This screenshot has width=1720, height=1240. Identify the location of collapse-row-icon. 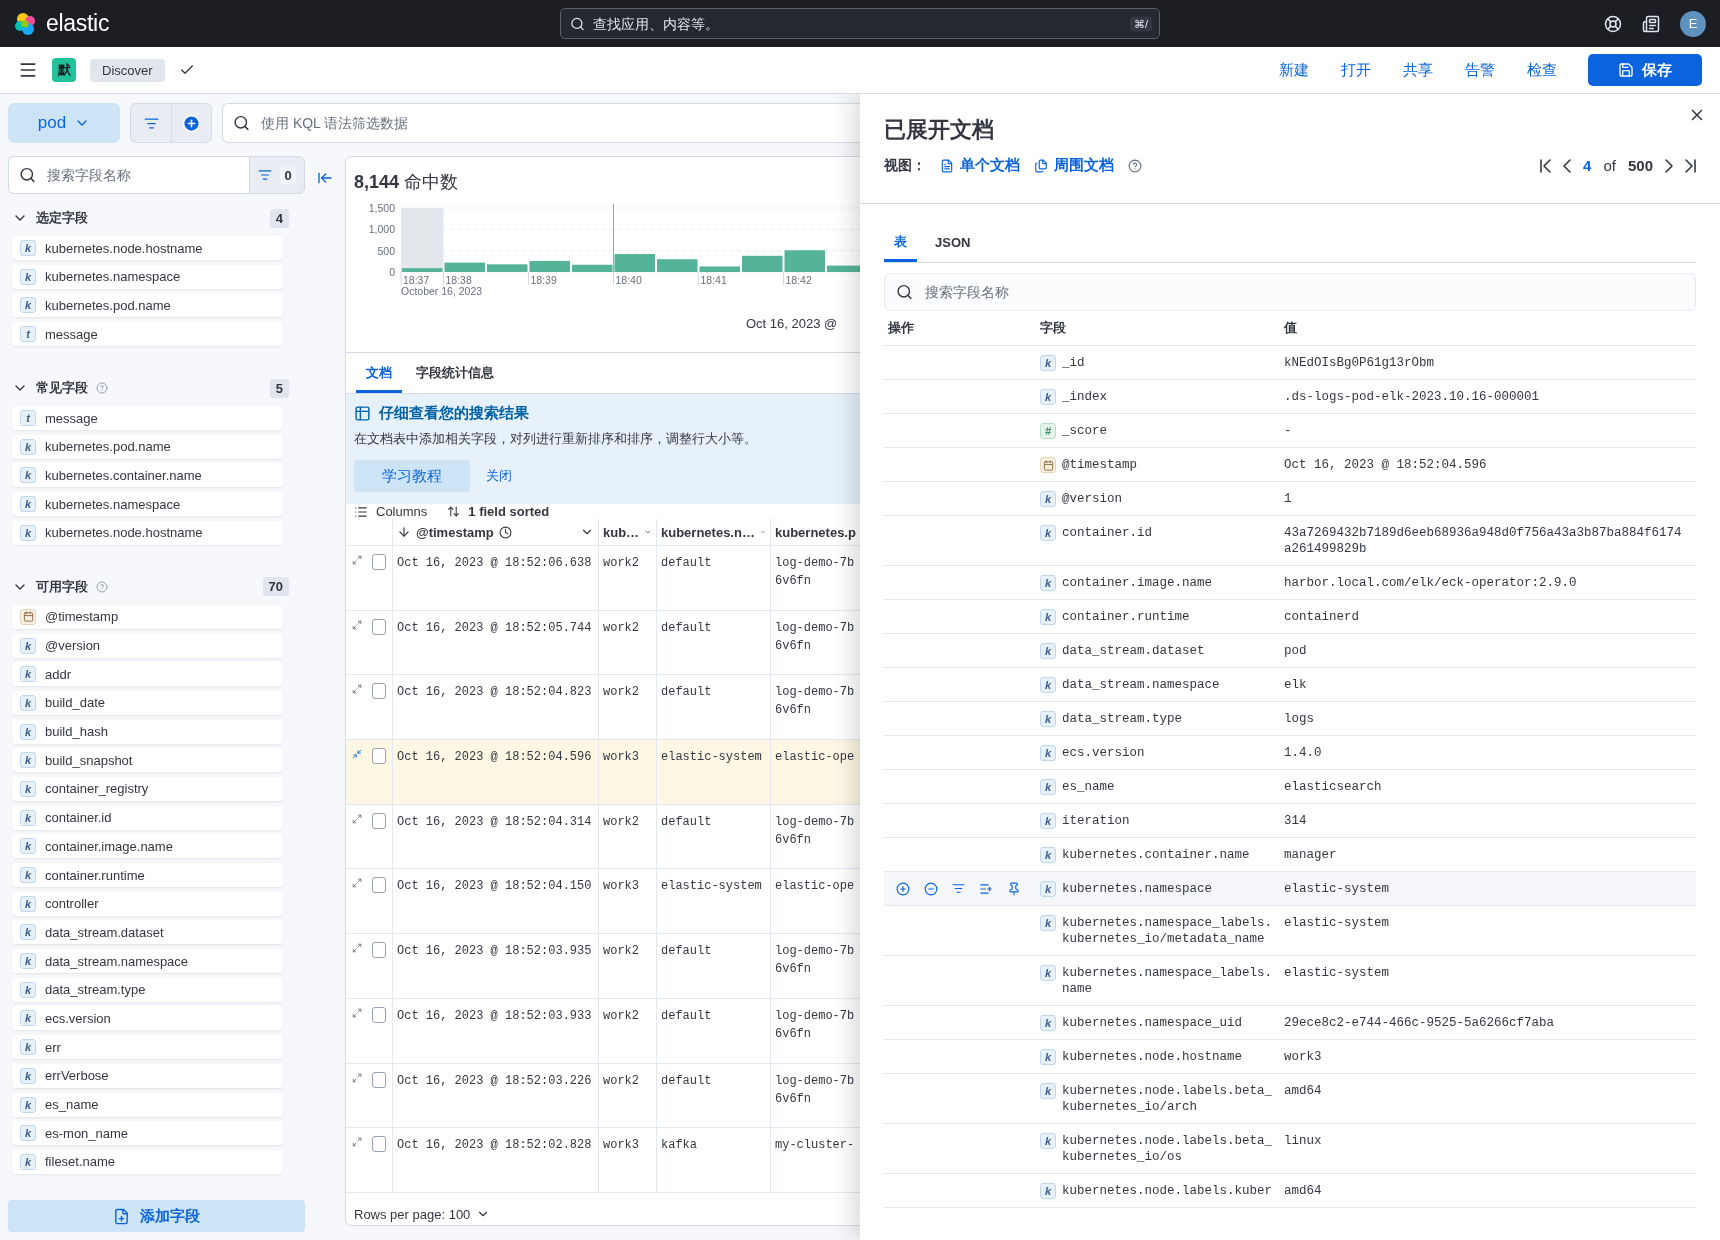
(357, 754).